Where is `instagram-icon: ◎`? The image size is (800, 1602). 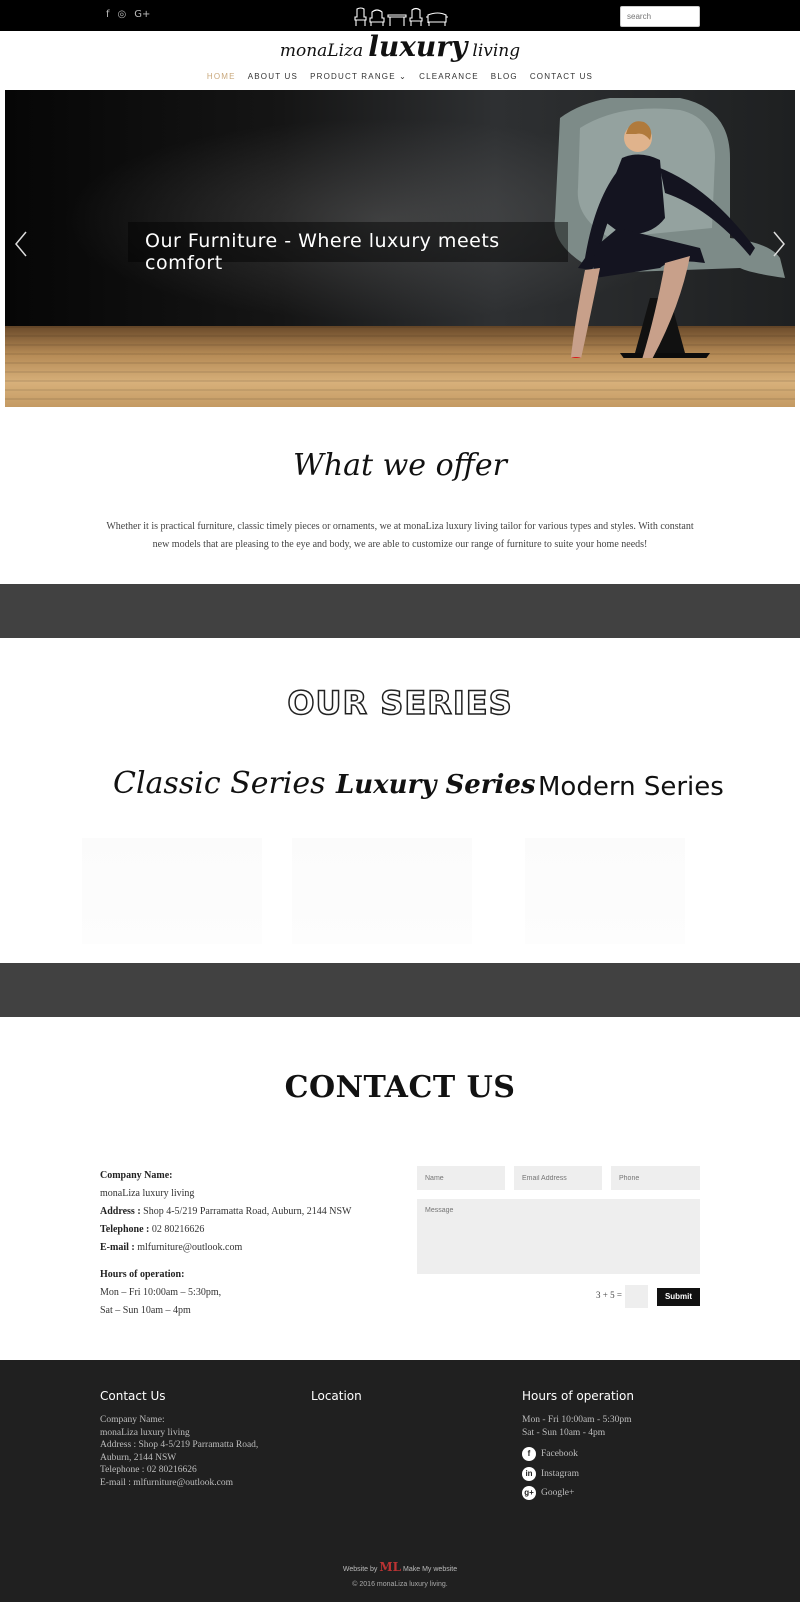 instagram-icon: ◎ is located at coordinates (122, 15).